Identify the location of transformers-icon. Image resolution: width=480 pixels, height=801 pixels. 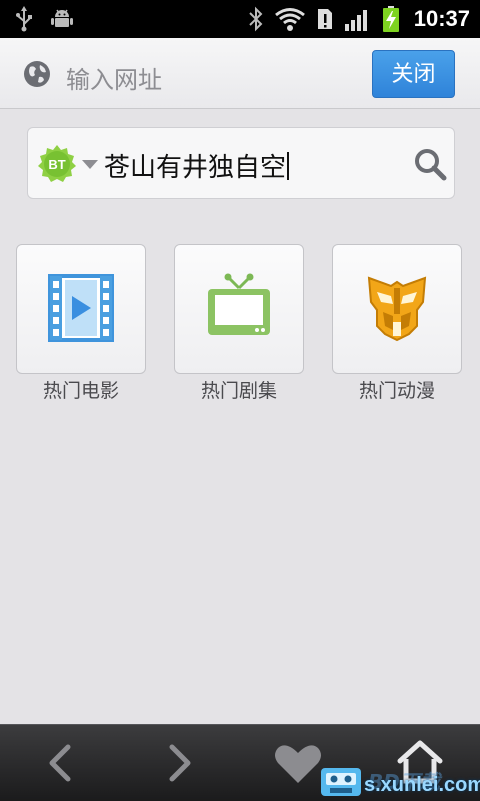
(397, 309).